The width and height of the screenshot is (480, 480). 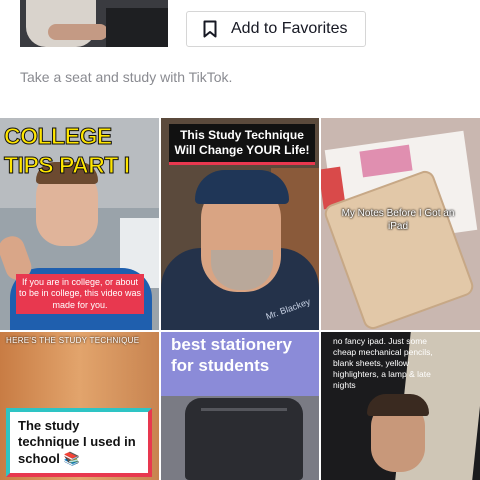 What do you see at coordinates (137, 27) in the screenshot?
I see `laptop-image` at bounding box center [137, 27].